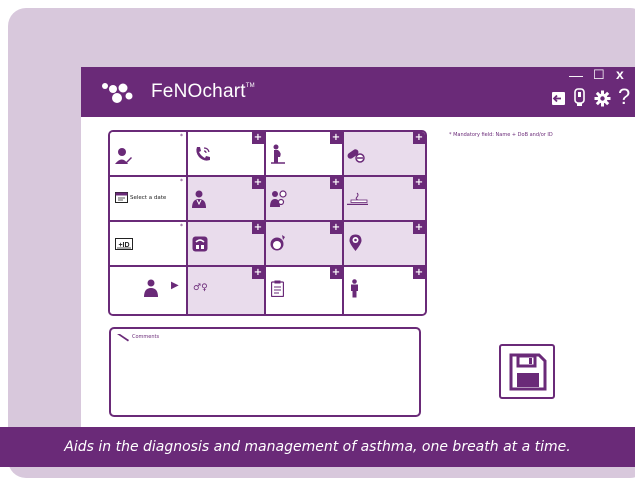 The width and height of the screenshot is (635, 478). I want to click on doctor-icon, so click(199, 199).